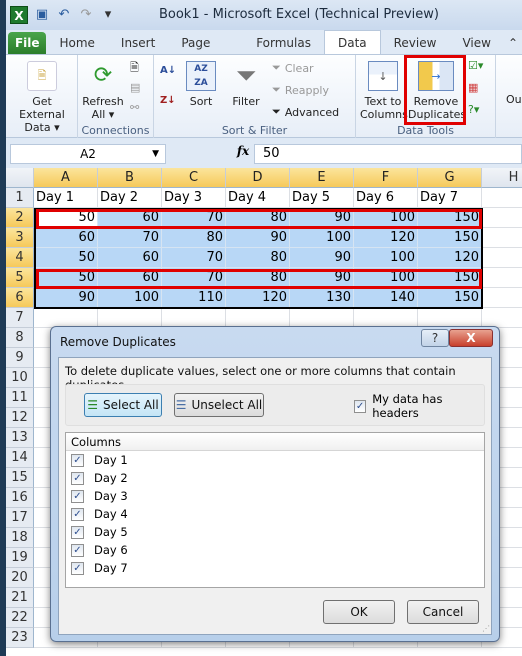  I want to click on column-header-b: B, so click(130, 178).